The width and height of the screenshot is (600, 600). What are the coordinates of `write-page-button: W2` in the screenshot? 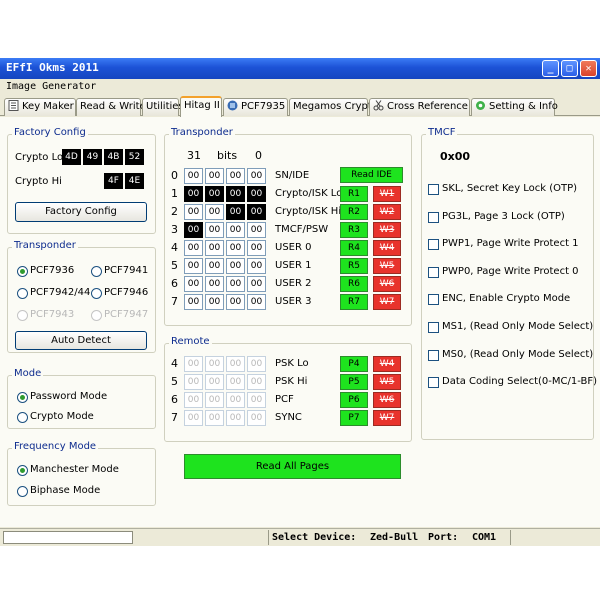 It's located at (387, 212).